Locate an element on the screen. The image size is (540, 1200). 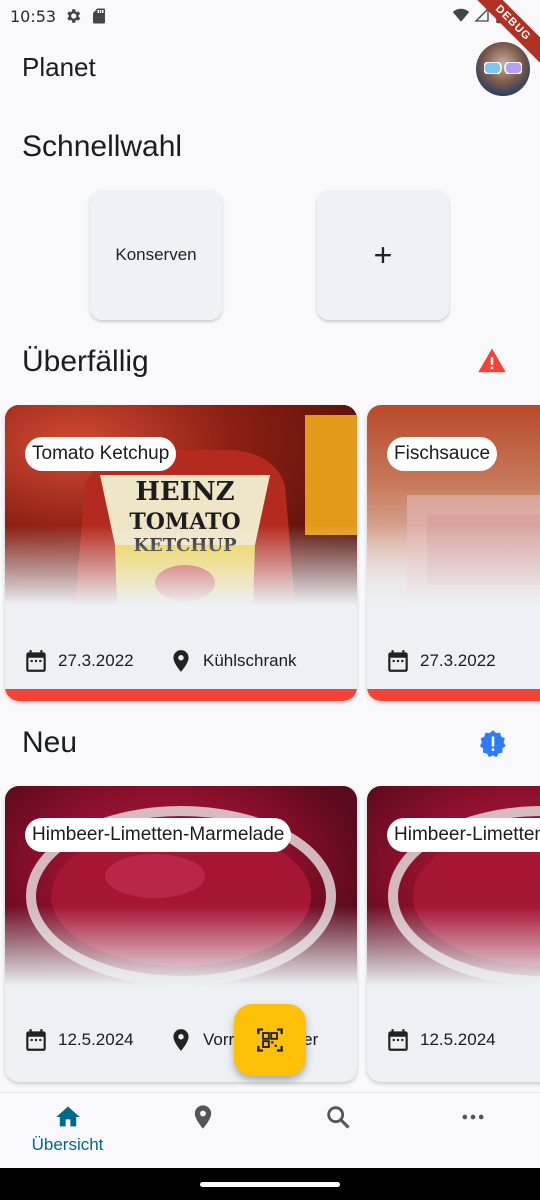
overdue-title: Überfällig is located at coordinates (85, 361).